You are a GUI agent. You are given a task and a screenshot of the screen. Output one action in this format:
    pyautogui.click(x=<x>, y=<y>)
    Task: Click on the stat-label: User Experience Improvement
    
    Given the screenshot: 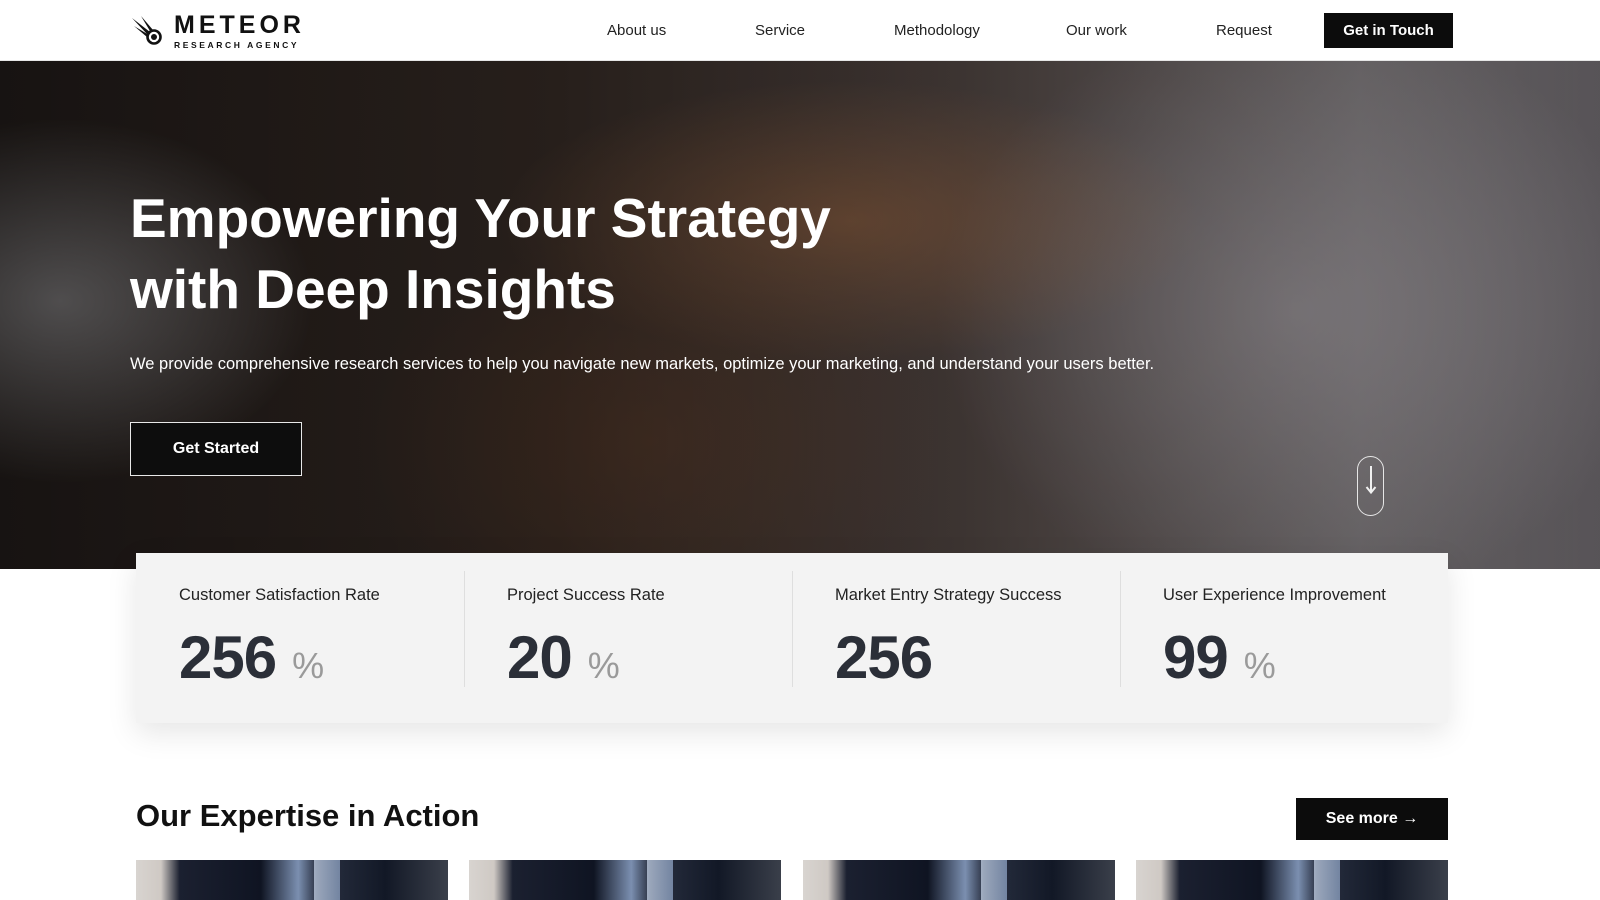 What is the action you would take?
    pyautogui.click(x=1274, y=595)
    